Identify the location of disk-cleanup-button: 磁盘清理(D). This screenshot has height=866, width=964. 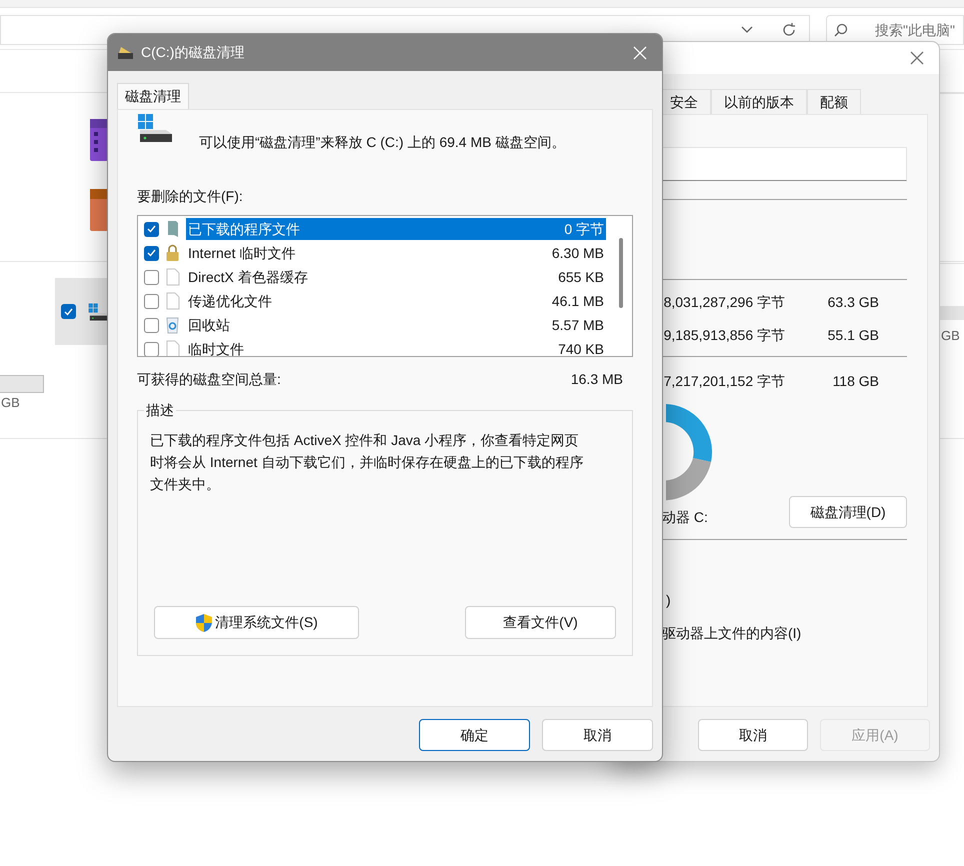
(848, 512).